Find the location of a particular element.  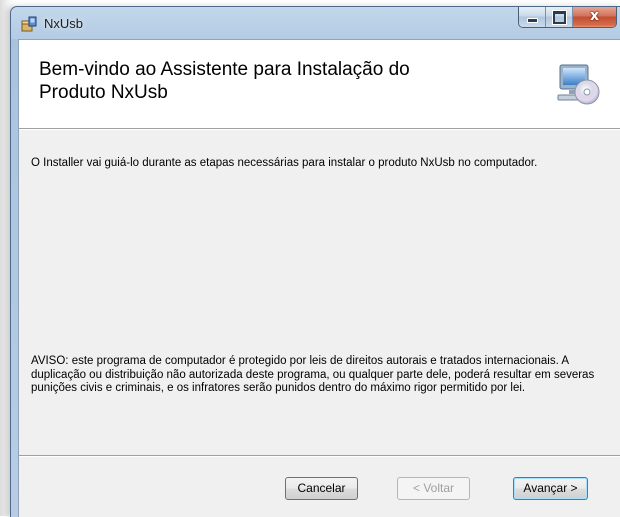

maximize-icon is located at coordinates (559, 17).